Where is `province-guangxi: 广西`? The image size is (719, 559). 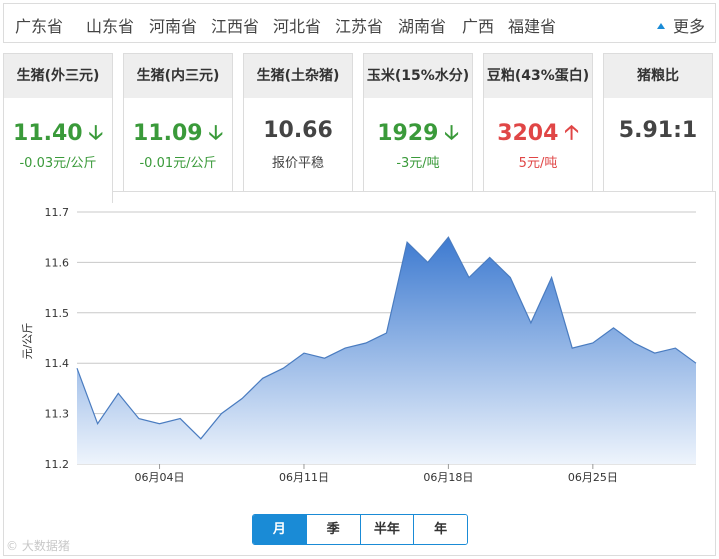 province-guangxi: 广西 is located at coordinates (478, 25).